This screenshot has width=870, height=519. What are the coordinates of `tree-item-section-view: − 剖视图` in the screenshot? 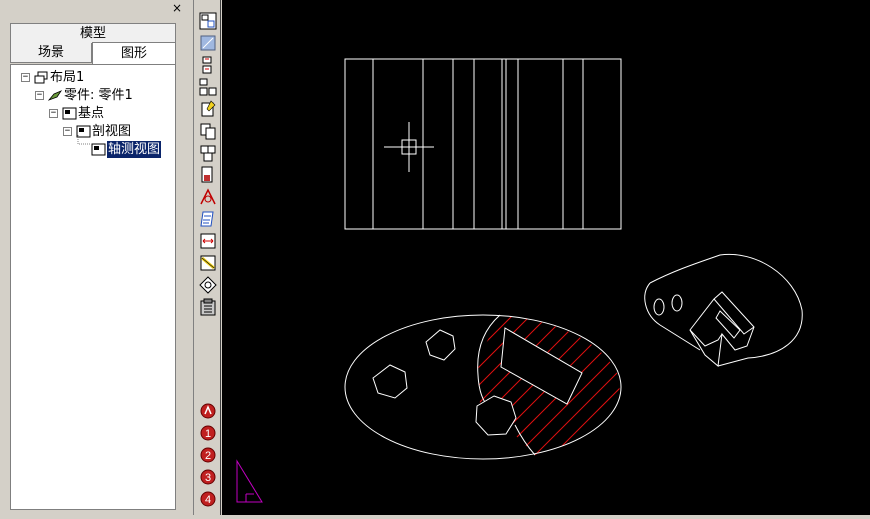 It's located at (97, 131).